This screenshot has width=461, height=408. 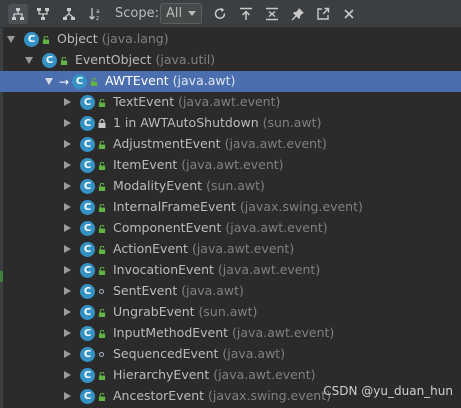 I want to click on class-name: TextEvent (java.awt.event), so click(x=196, y=101).